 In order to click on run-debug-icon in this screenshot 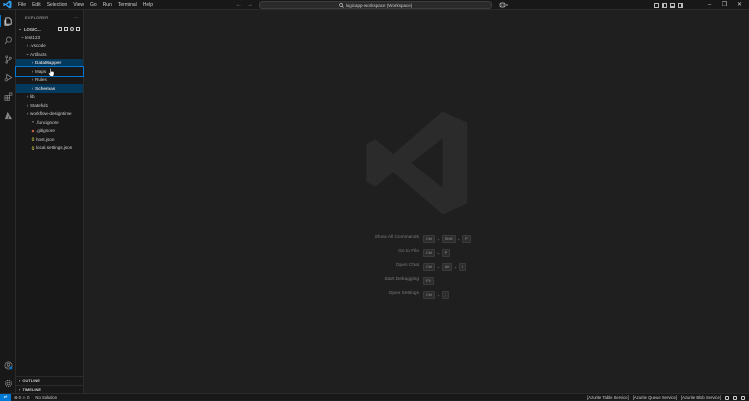, I will do `click(8, 77)`.